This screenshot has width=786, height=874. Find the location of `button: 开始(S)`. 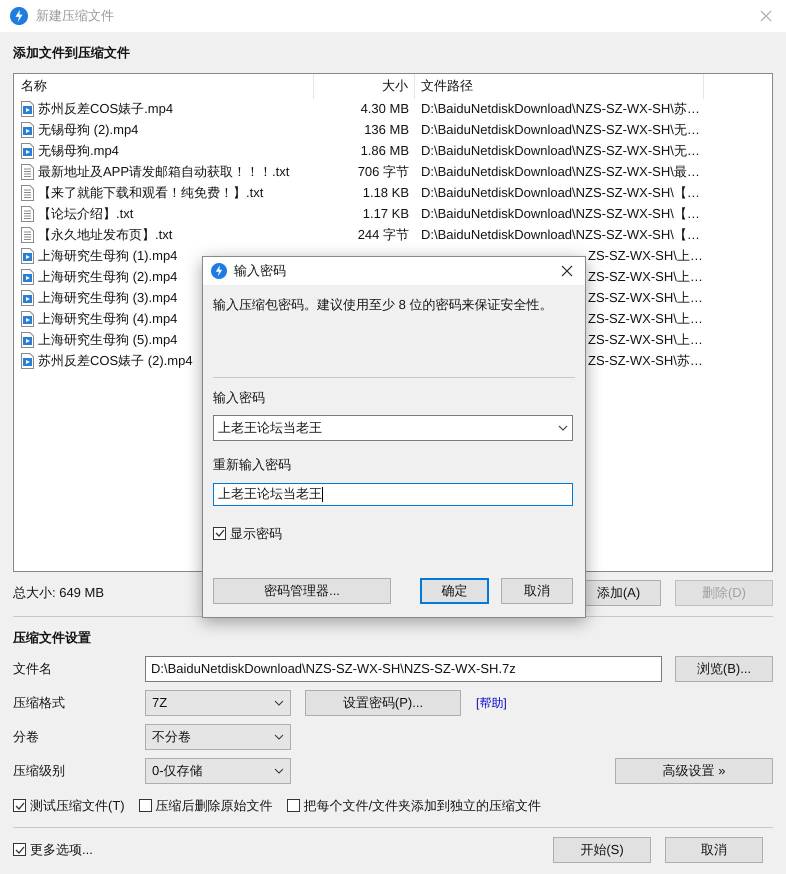

button: 开始(S) is located at coordinates (602, 849).